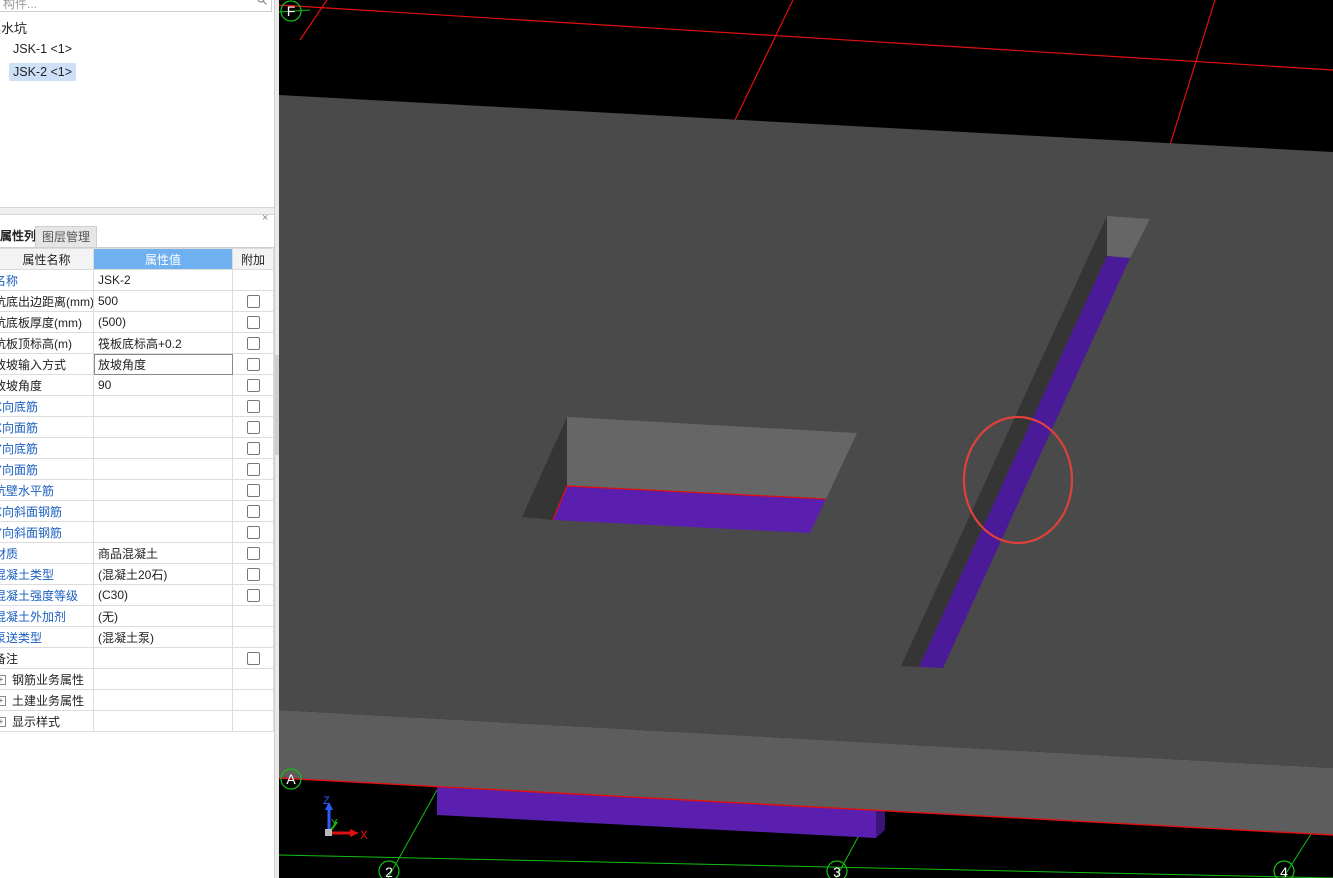  I want to click on property-row: X向面筋, so click(137, 427).